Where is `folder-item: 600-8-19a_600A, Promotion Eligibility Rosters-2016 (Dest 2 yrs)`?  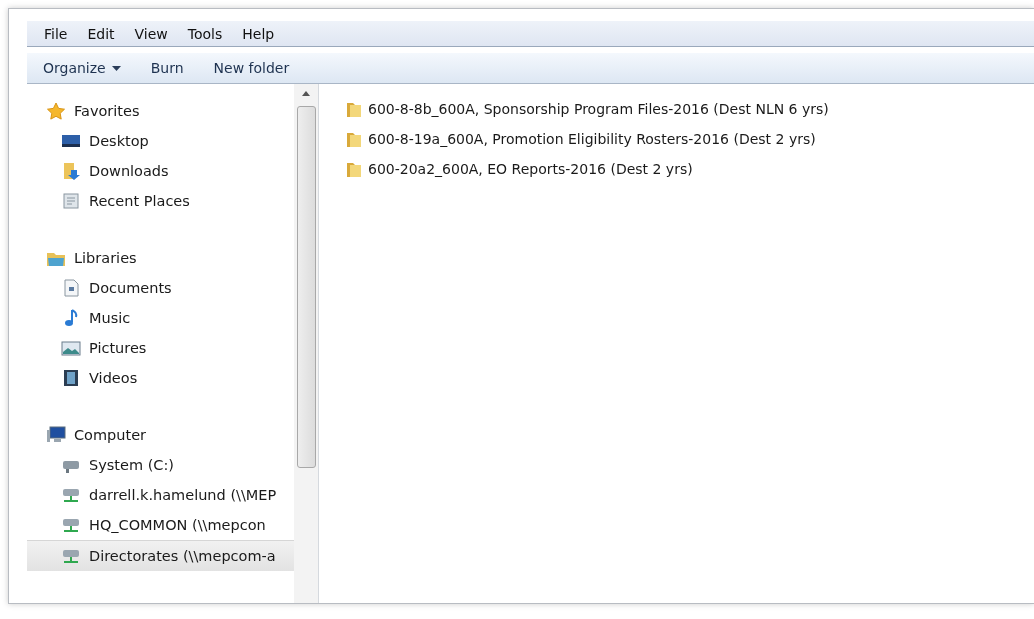
folder-item: 600-8-19a_600A, Promotion Eligibility Rosters-2016 (Dest 2 yrs) is located at coordinates (689, 139).